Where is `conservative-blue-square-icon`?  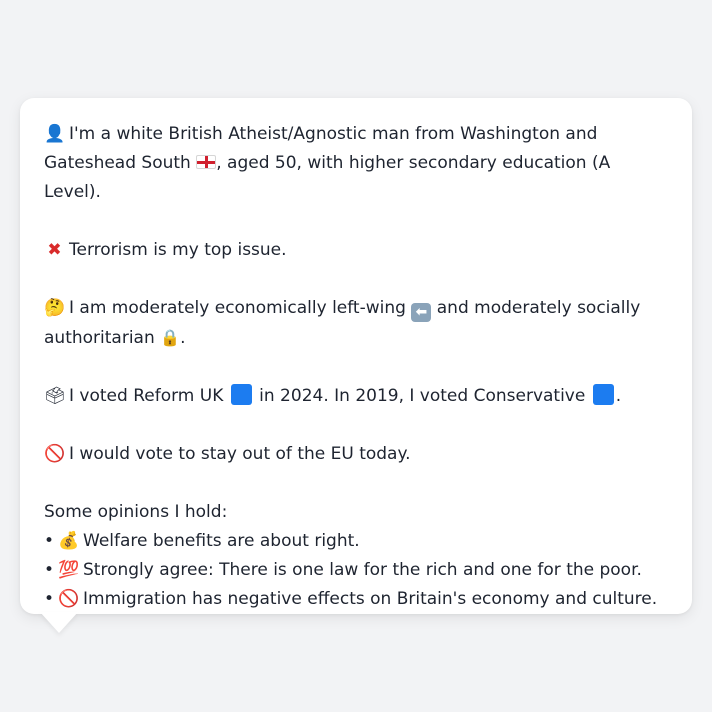
conservative-blue-square-icon is located at coordinates (603, 394).